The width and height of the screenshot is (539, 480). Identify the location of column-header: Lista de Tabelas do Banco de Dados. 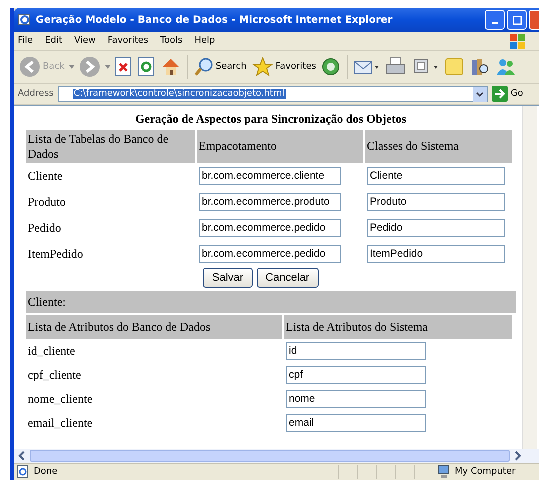
(110, 146).